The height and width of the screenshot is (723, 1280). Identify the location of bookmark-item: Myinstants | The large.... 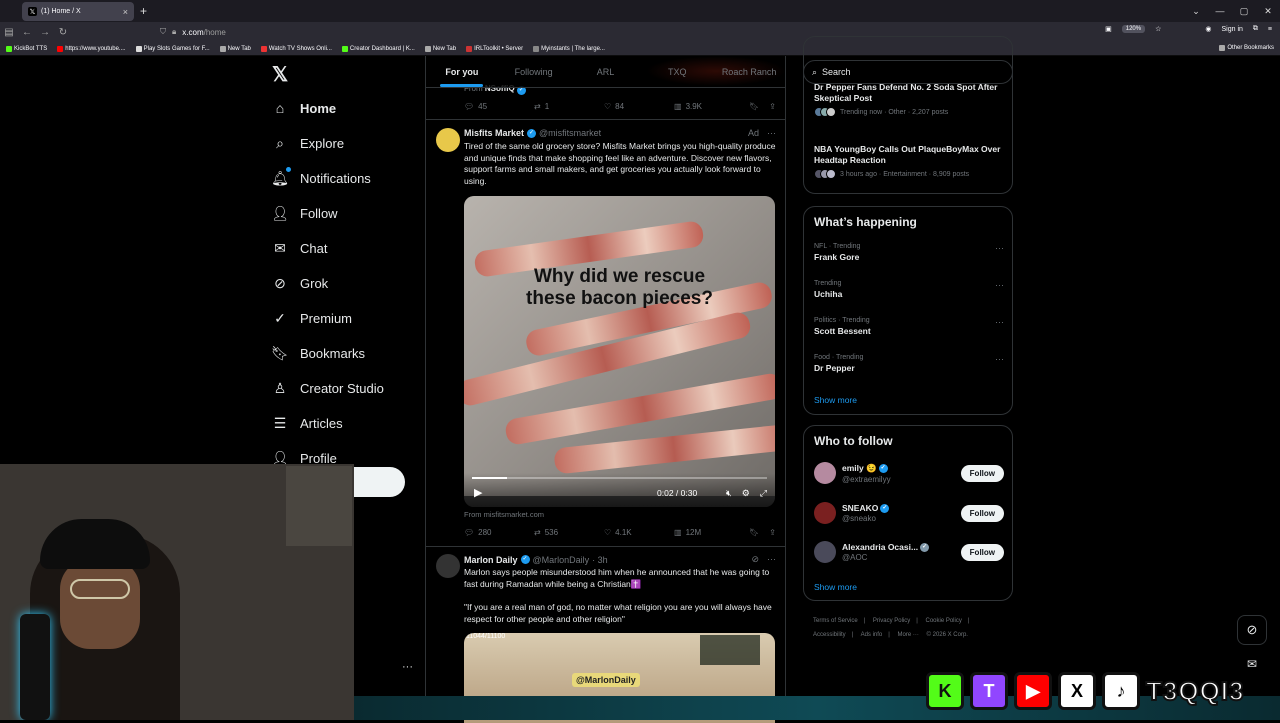
(569, 48).